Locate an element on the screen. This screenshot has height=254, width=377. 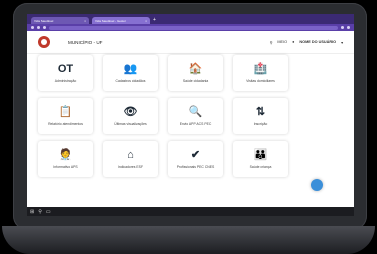
module-card: 👥 Cadastros cidadãos is located at coordinates (130, 73).